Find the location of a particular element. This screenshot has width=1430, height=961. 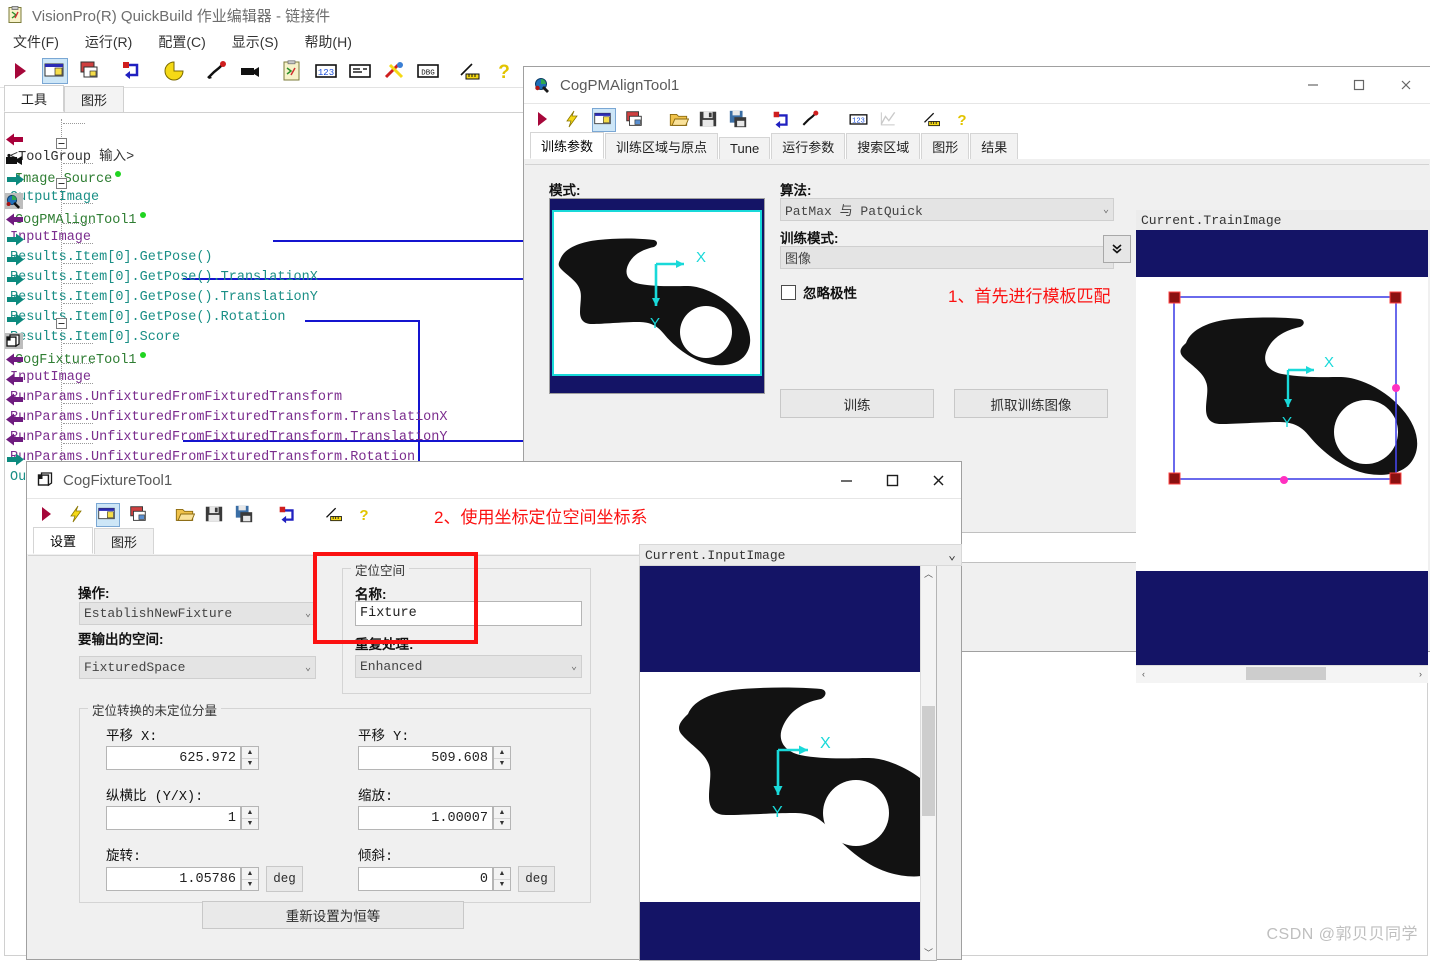

pmalign-toolbar: 123 ? is located at coordinates (977, 120).